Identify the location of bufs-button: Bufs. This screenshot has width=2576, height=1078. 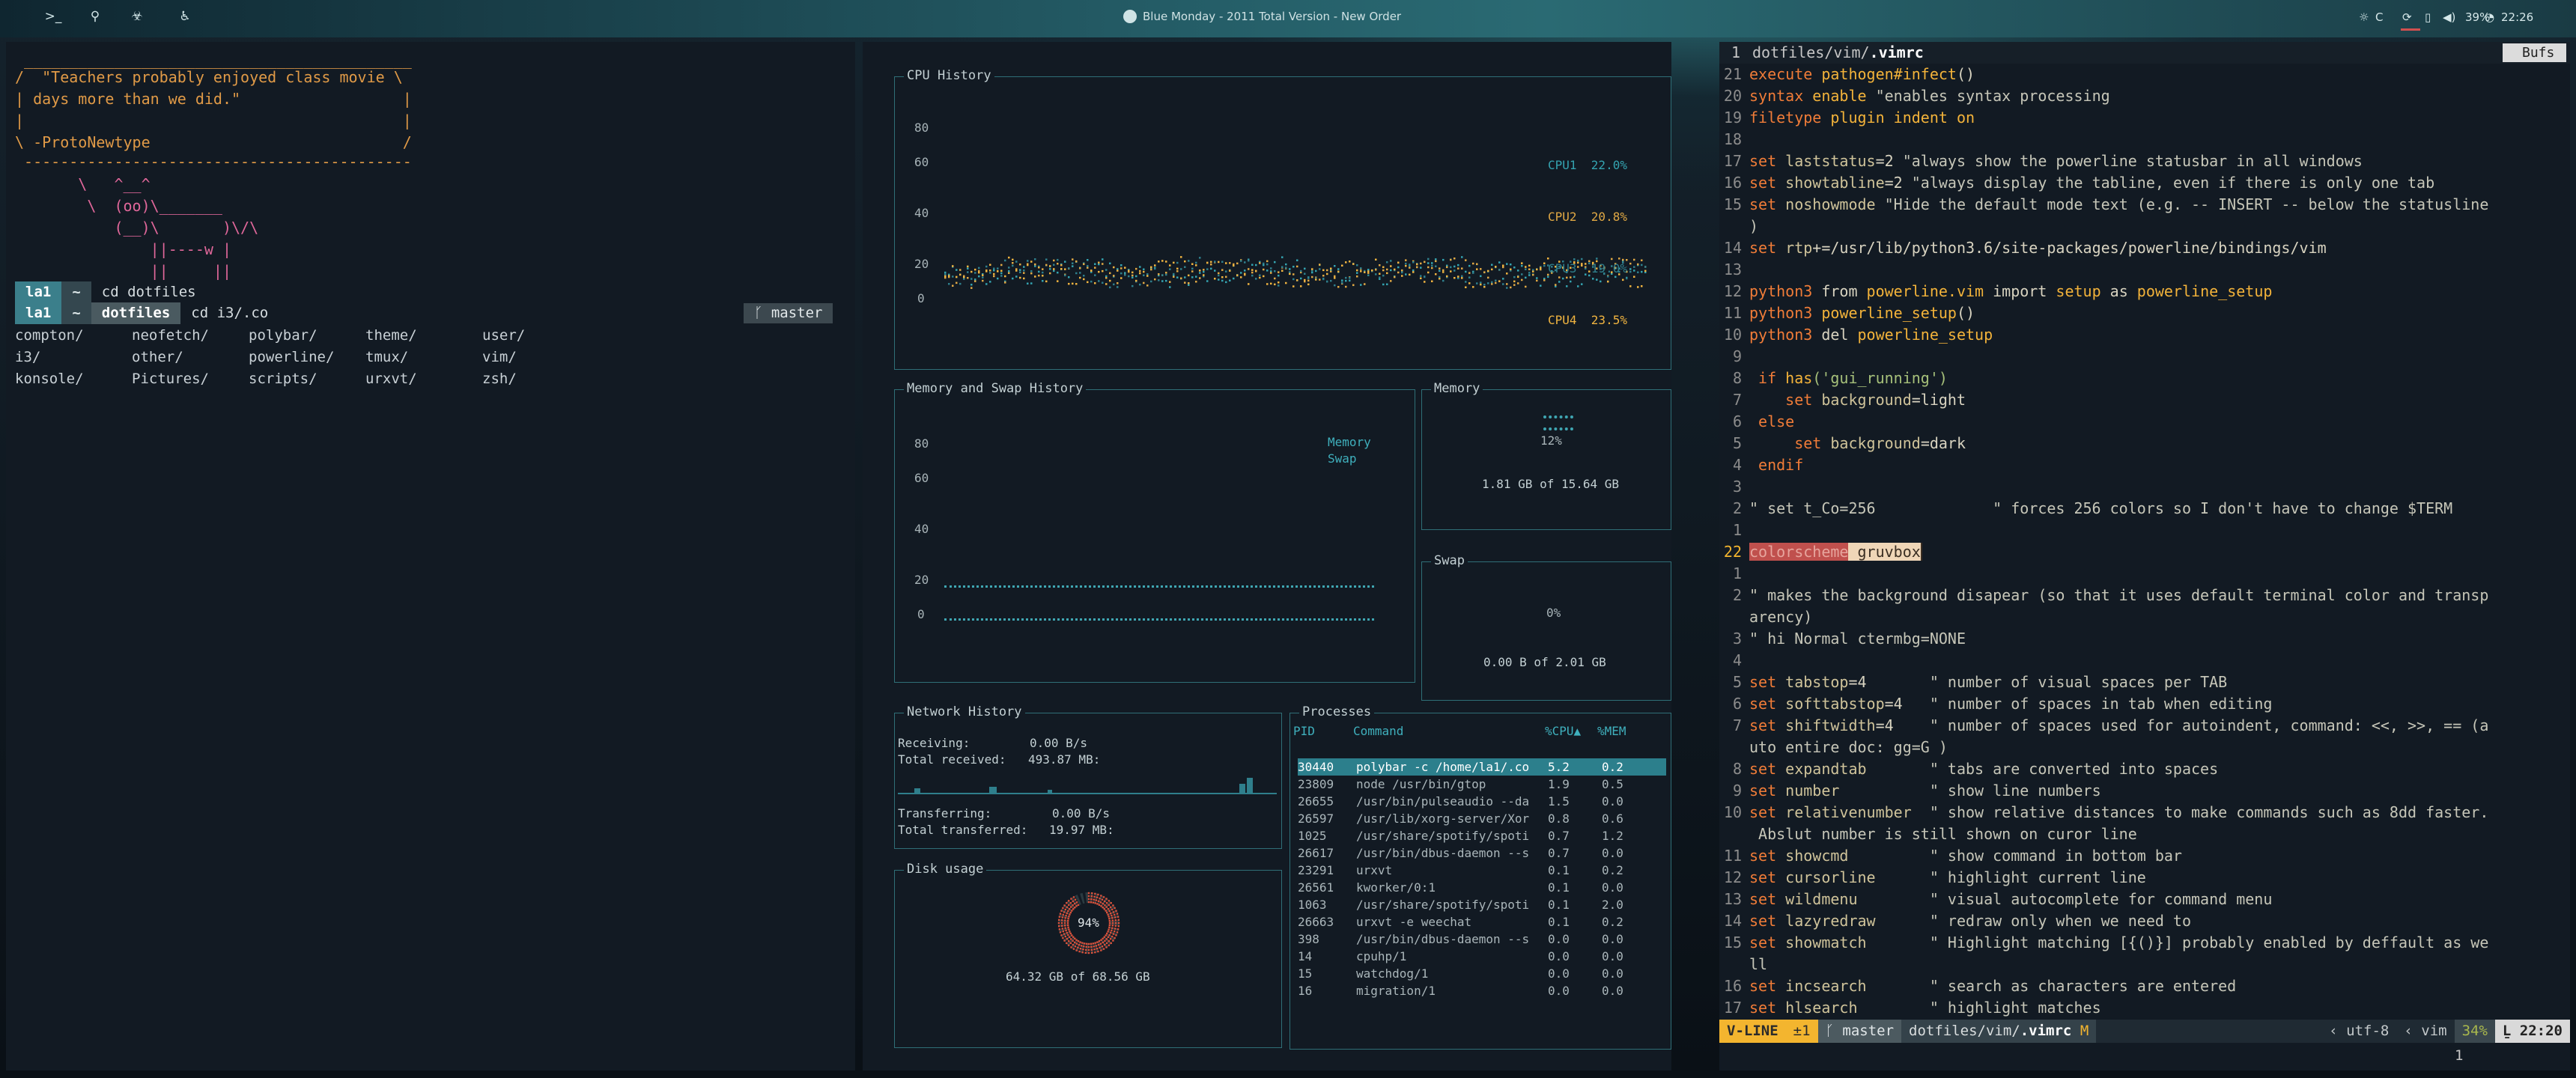
(2535, 52).